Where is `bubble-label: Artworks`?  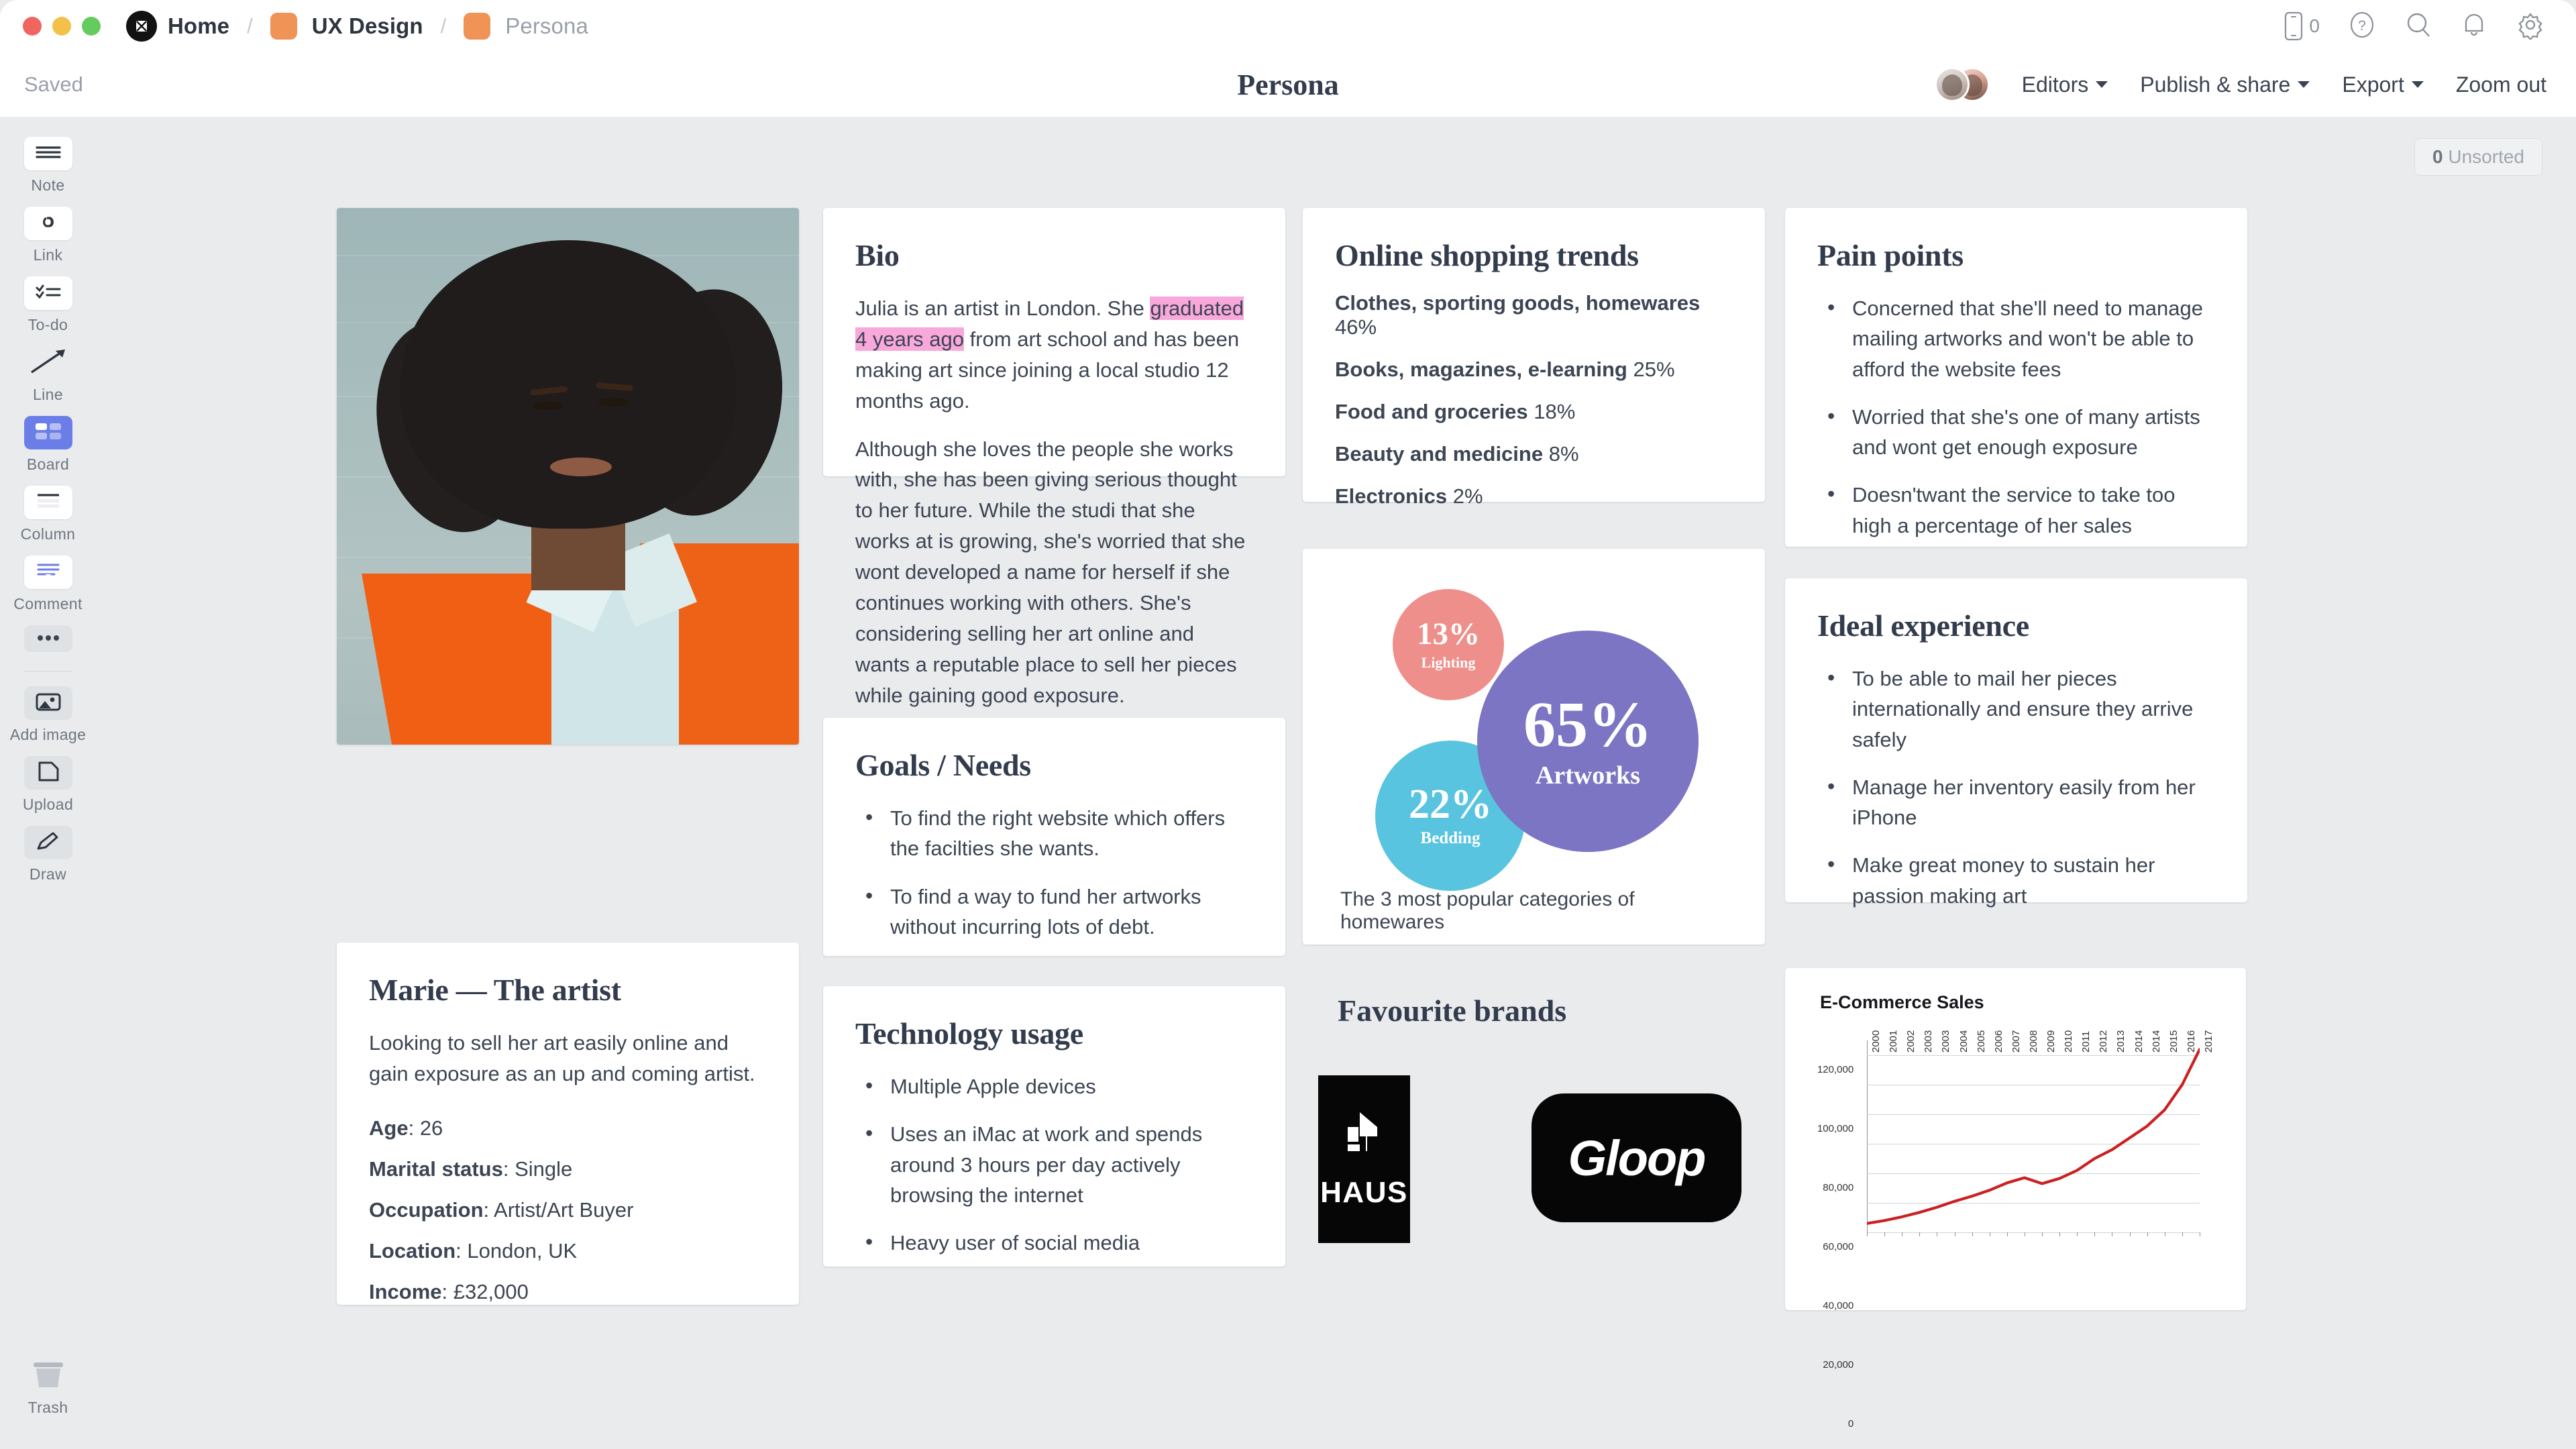 bubble-label: Artworks is located at coordinates (1588, 775).